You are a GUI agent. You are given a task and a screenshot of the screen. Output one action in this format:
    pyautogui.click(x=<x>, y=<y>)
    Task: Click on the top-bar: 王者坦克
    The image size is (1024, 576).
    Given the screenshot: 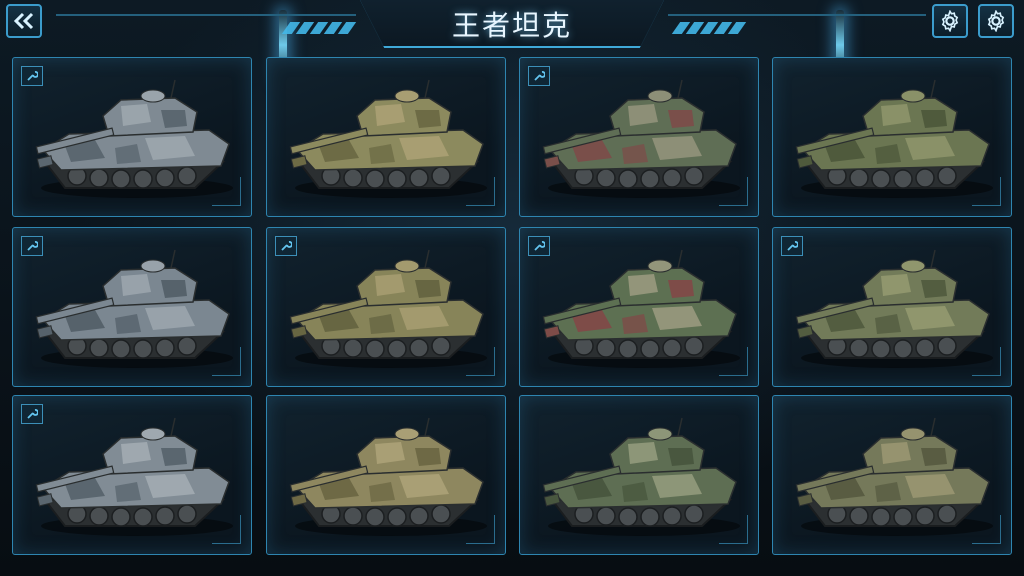 What is the action you would take?
    pyautogui.click(x=512, y=26)
    